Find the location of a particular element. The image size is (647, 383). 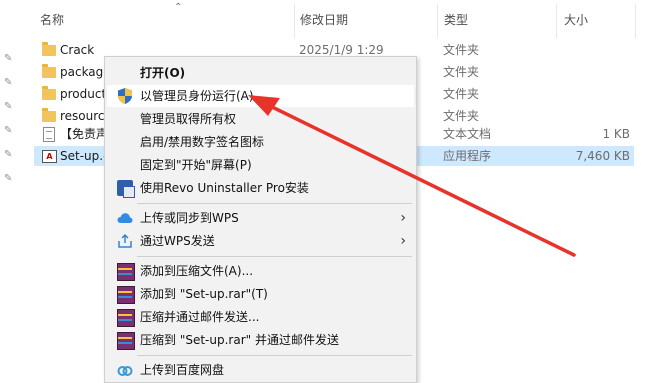

column-name: 名称 is located at coordinates (52, 20).